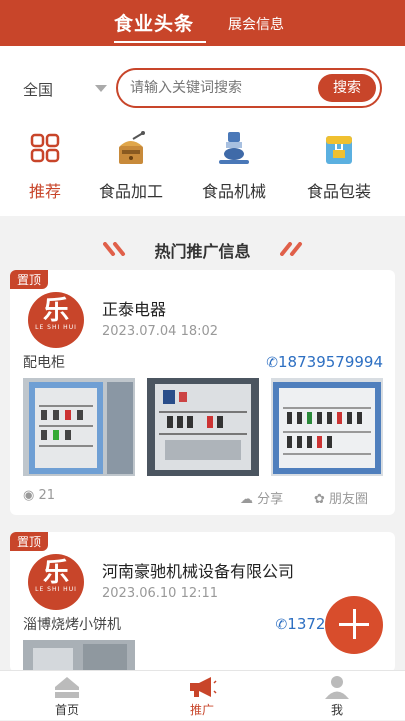 The width and height of the screenshot is (405, 721). Describe the element at coordinates (160, 42) in the screenshot. I see `active-tab-indicator` at that location.